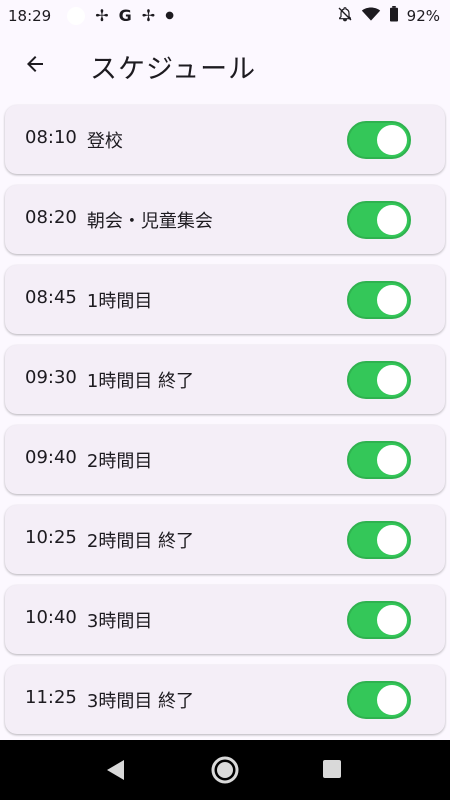 This screenshot has width=450, height=800. I want to click on system-nav-bar, so click(225, 770).